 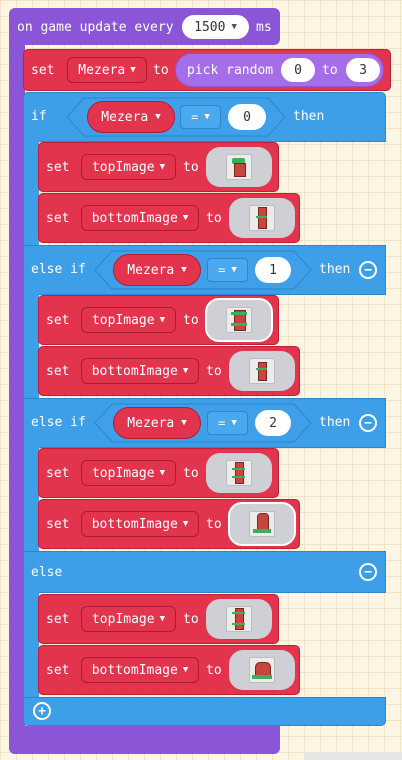 I want to click on plus-circle-icon: +, so click(x=42, y=711).